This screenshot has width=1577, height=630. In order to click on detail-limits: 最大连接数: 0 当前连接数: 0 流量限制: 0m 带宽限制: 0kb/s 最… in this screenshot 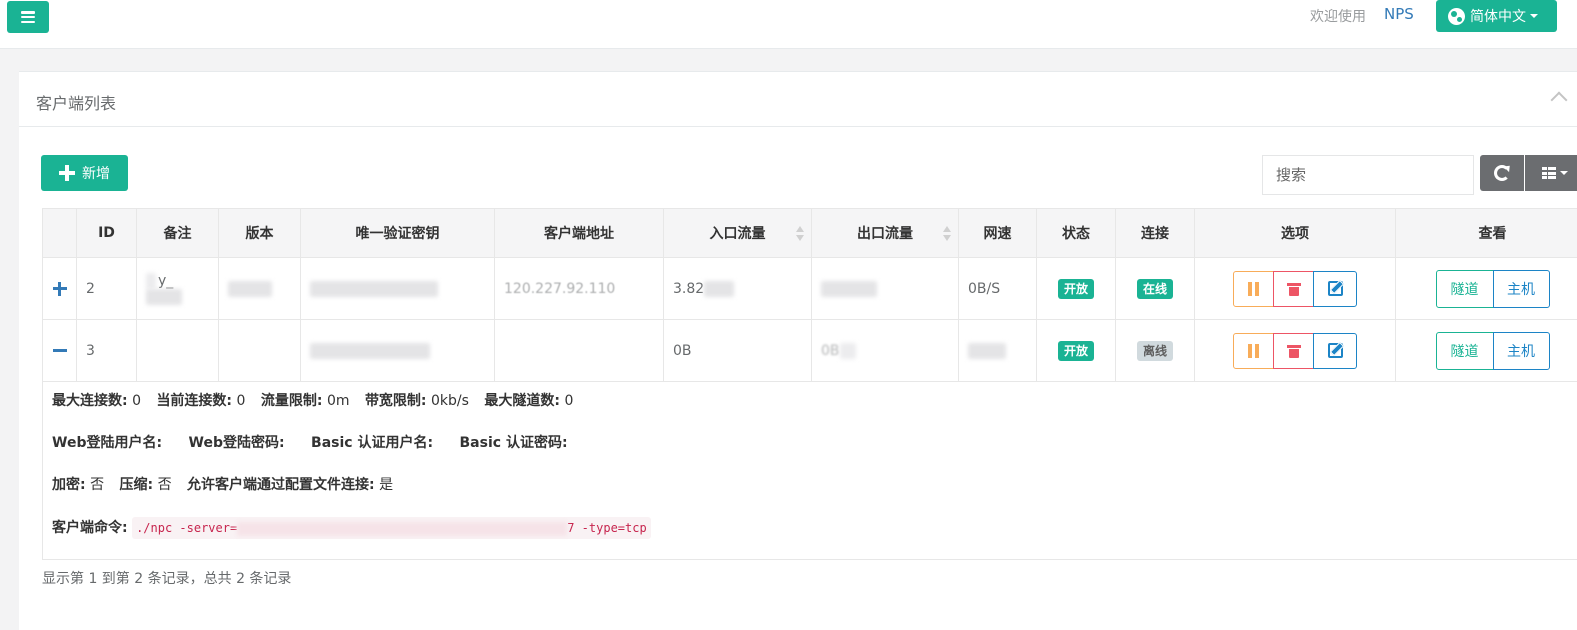, I will do `click(814, 412)`.